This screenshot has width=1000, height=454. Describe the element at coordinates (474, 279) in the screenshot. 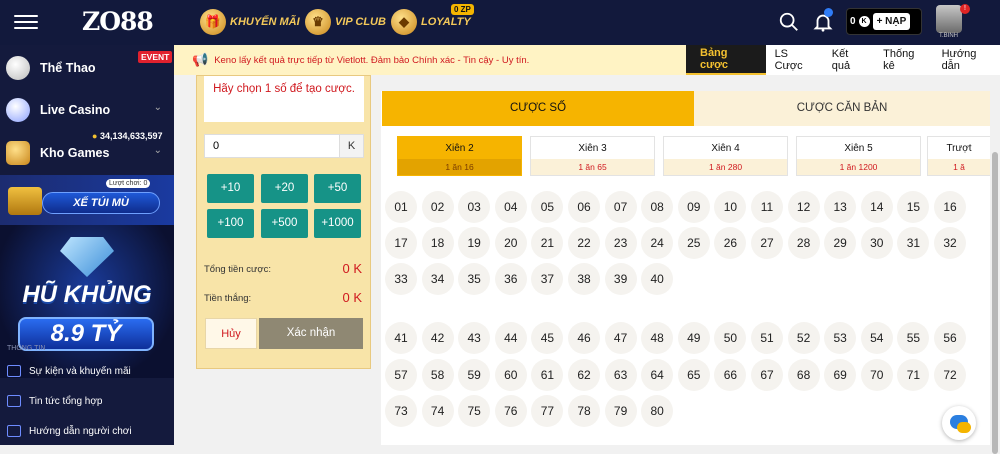

I see `number-ball: 35` at that location.